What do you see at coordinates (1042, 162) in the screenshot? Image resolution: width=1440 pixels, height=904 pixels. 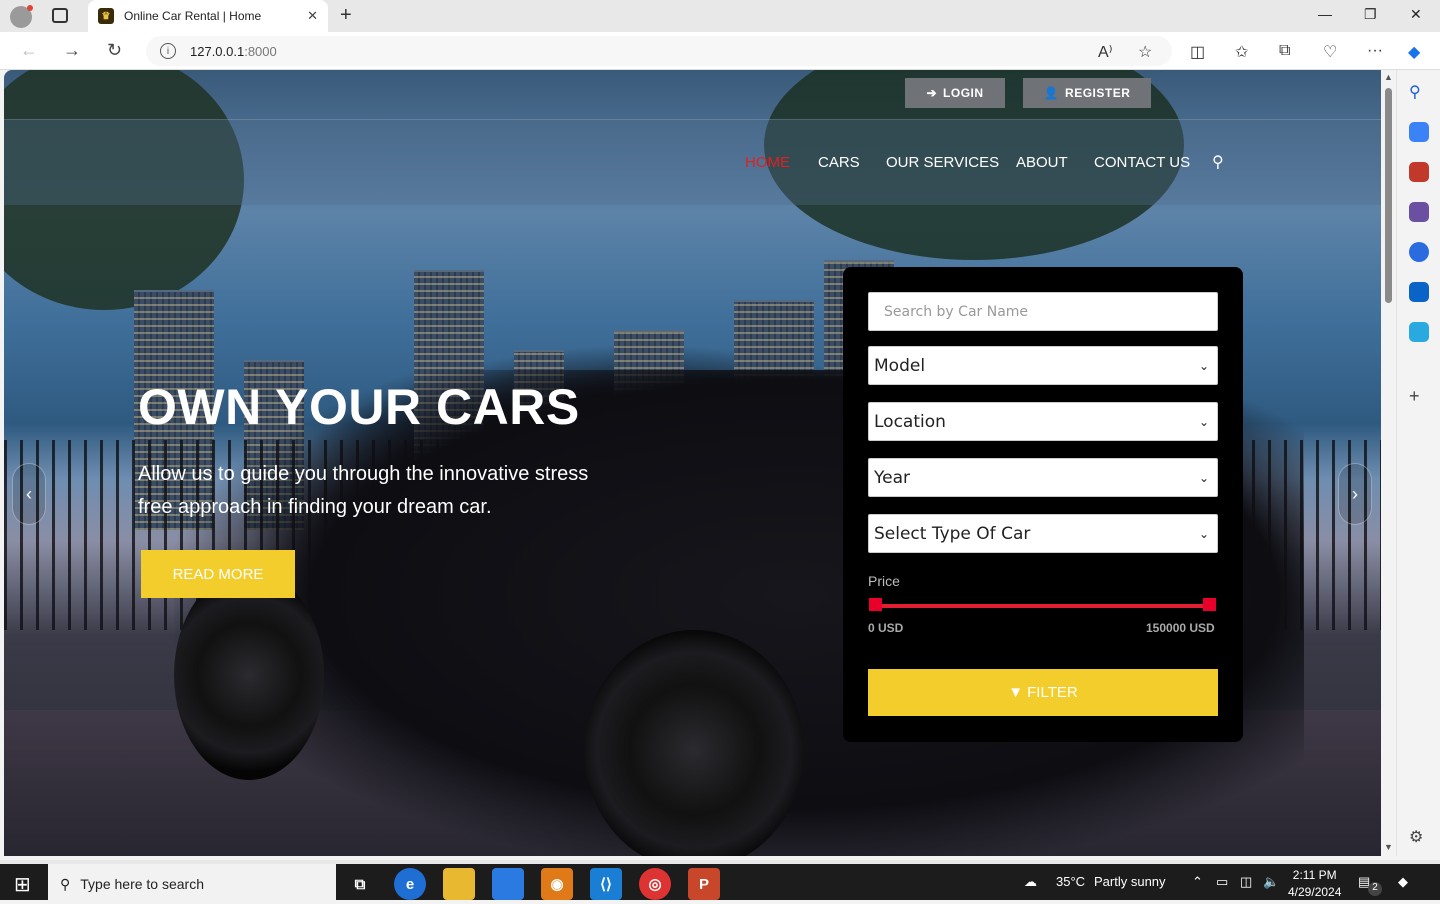 I see `nav-about: ABOUT` at bounding box center [1042, 162].